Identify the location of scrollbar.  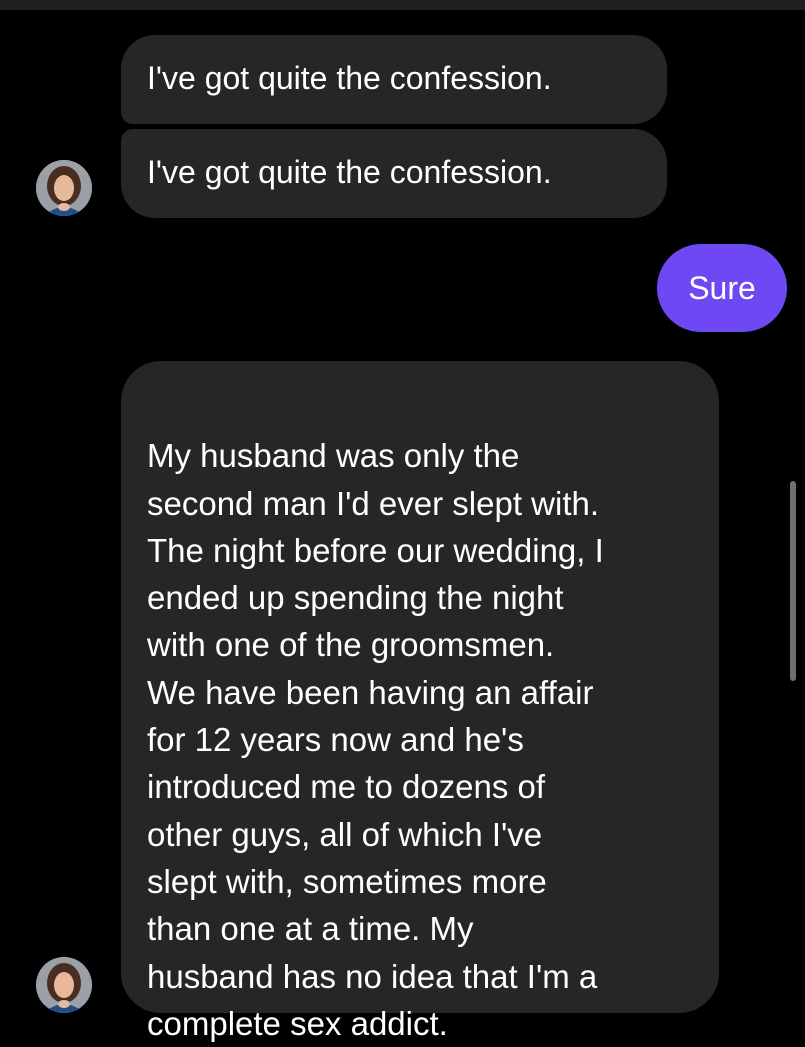
(793, 581).